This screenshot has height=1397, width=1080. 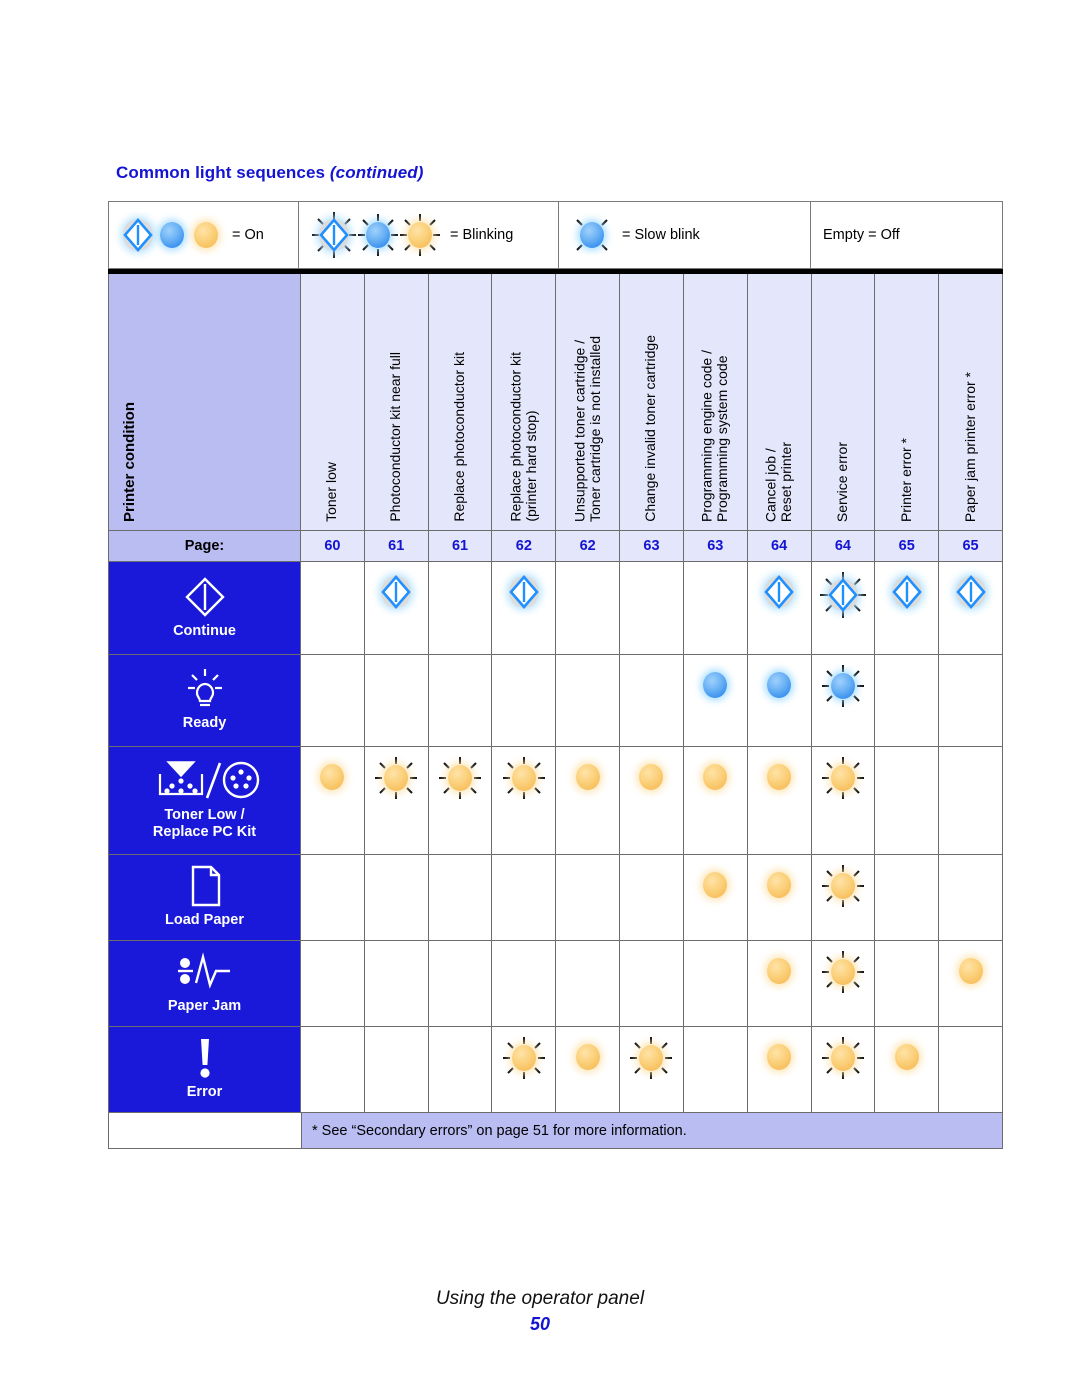 What do you see at coordinates (779, 685) in the screenshot?
I see `blue-dot-on-indicator` at bounding box center [779, 685].